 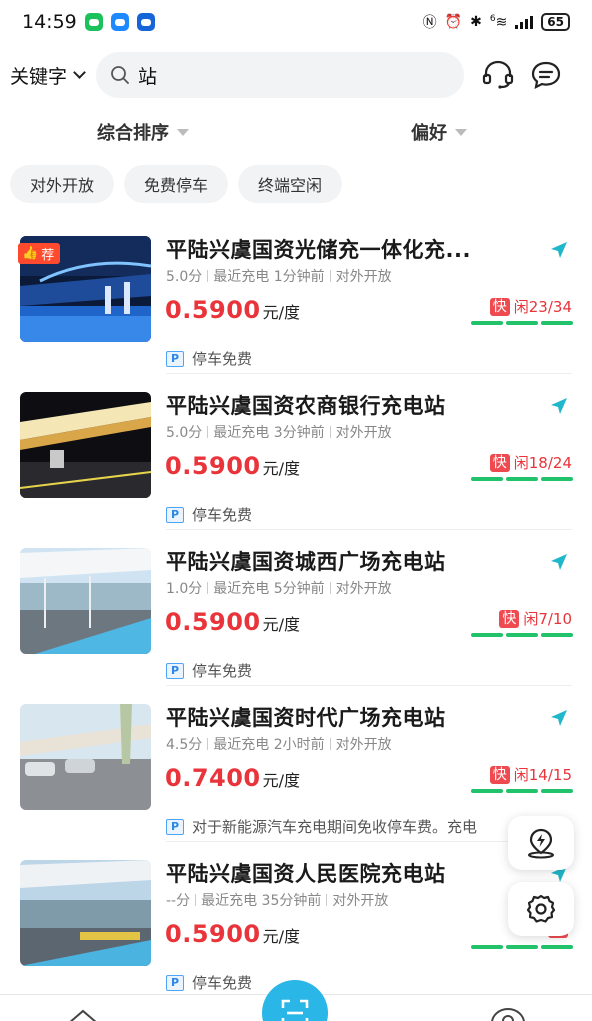 I want to click on last-charge: 最近充电 3分钟前, so click(x=269, y=433).